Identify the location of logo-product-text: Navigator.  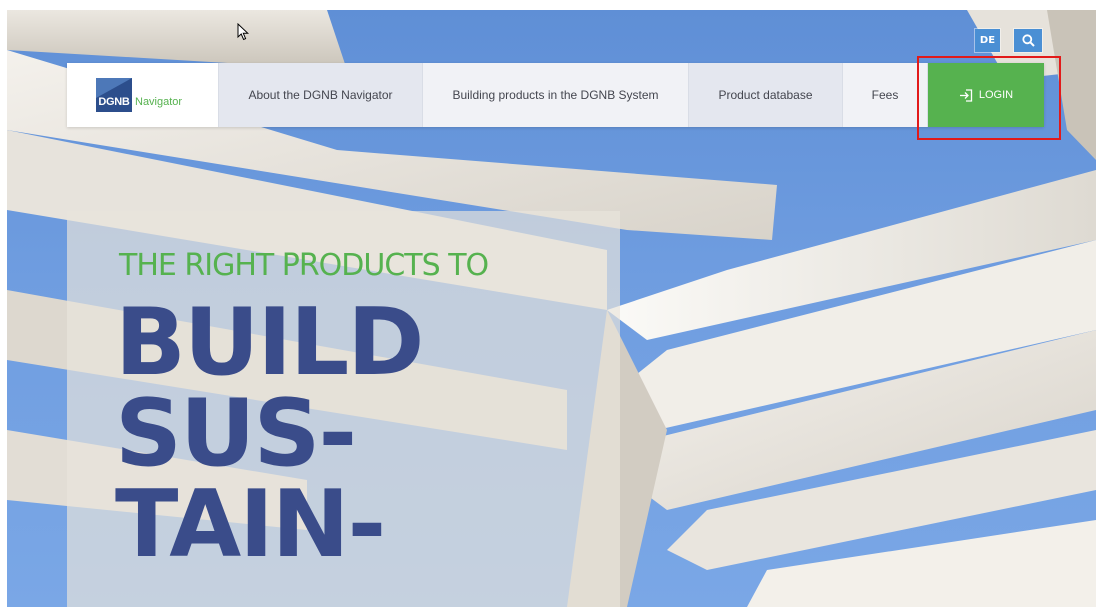
(159, 102).